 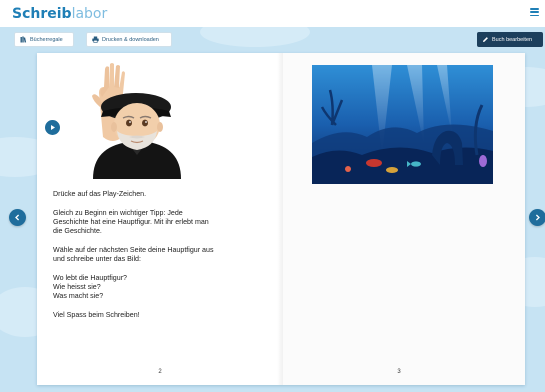 I want to click on play-button, so click(x=52, y=127).